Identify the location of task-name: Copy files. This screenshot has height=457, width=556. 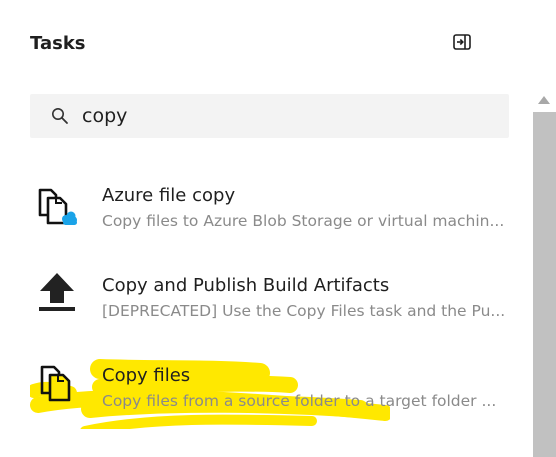
(146, 375).